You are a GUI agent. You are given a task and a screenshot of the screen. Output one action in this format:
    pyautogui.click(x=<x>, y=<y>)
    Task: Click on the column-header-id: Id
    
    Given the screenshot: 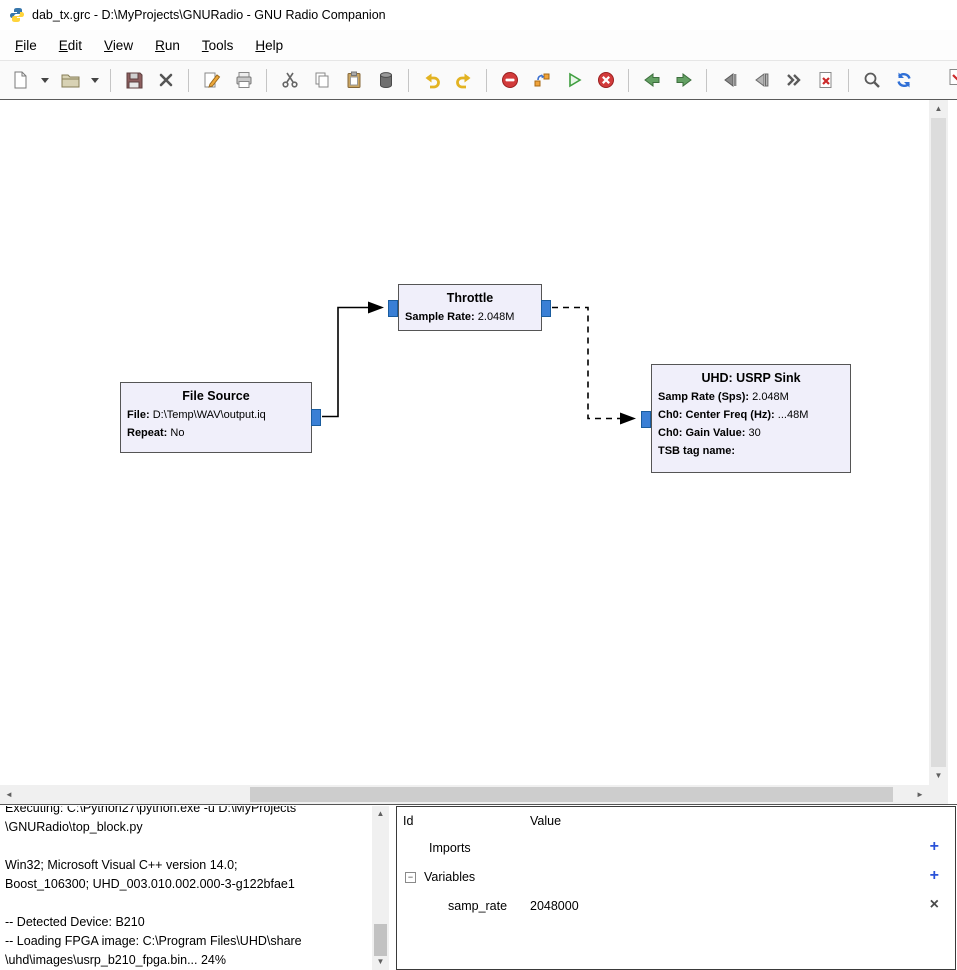 What is the action you would take?
    pyautogui.click(x=408, y=821)
    